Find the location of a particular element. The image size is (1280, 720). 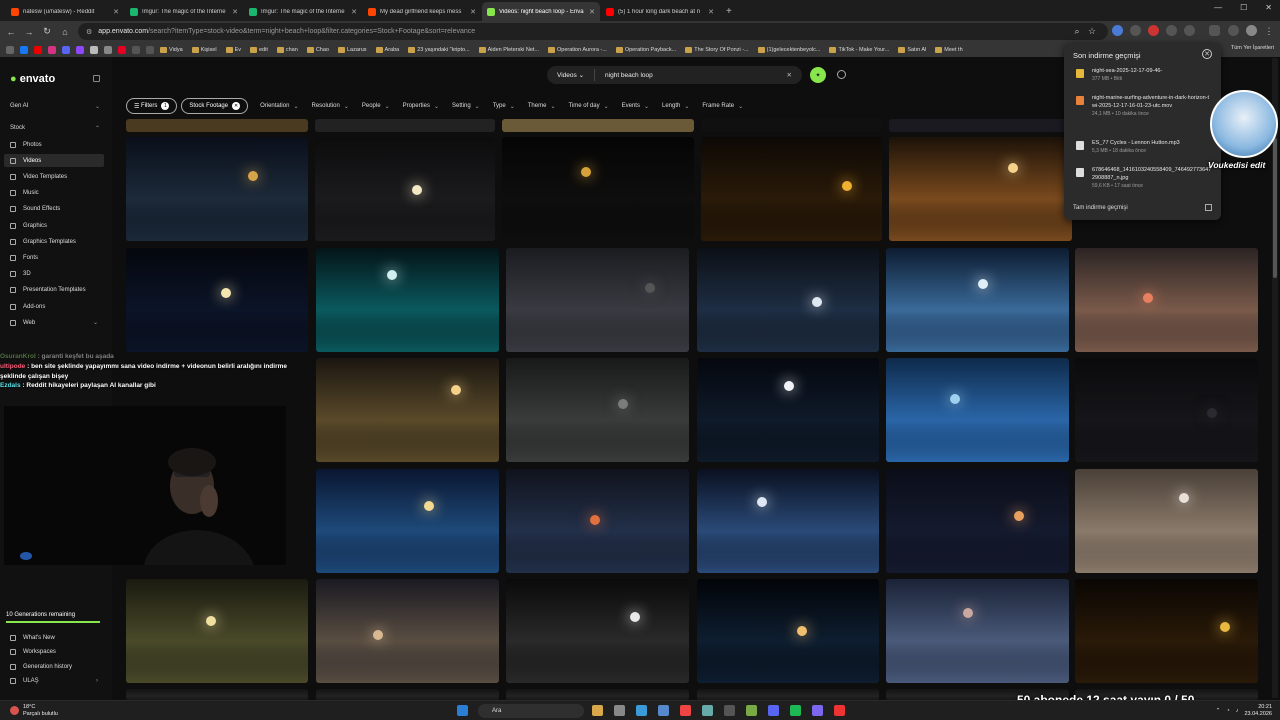

sidebar-item-graphics-templates: Graphics Templates is located at coordinates (54, 241).